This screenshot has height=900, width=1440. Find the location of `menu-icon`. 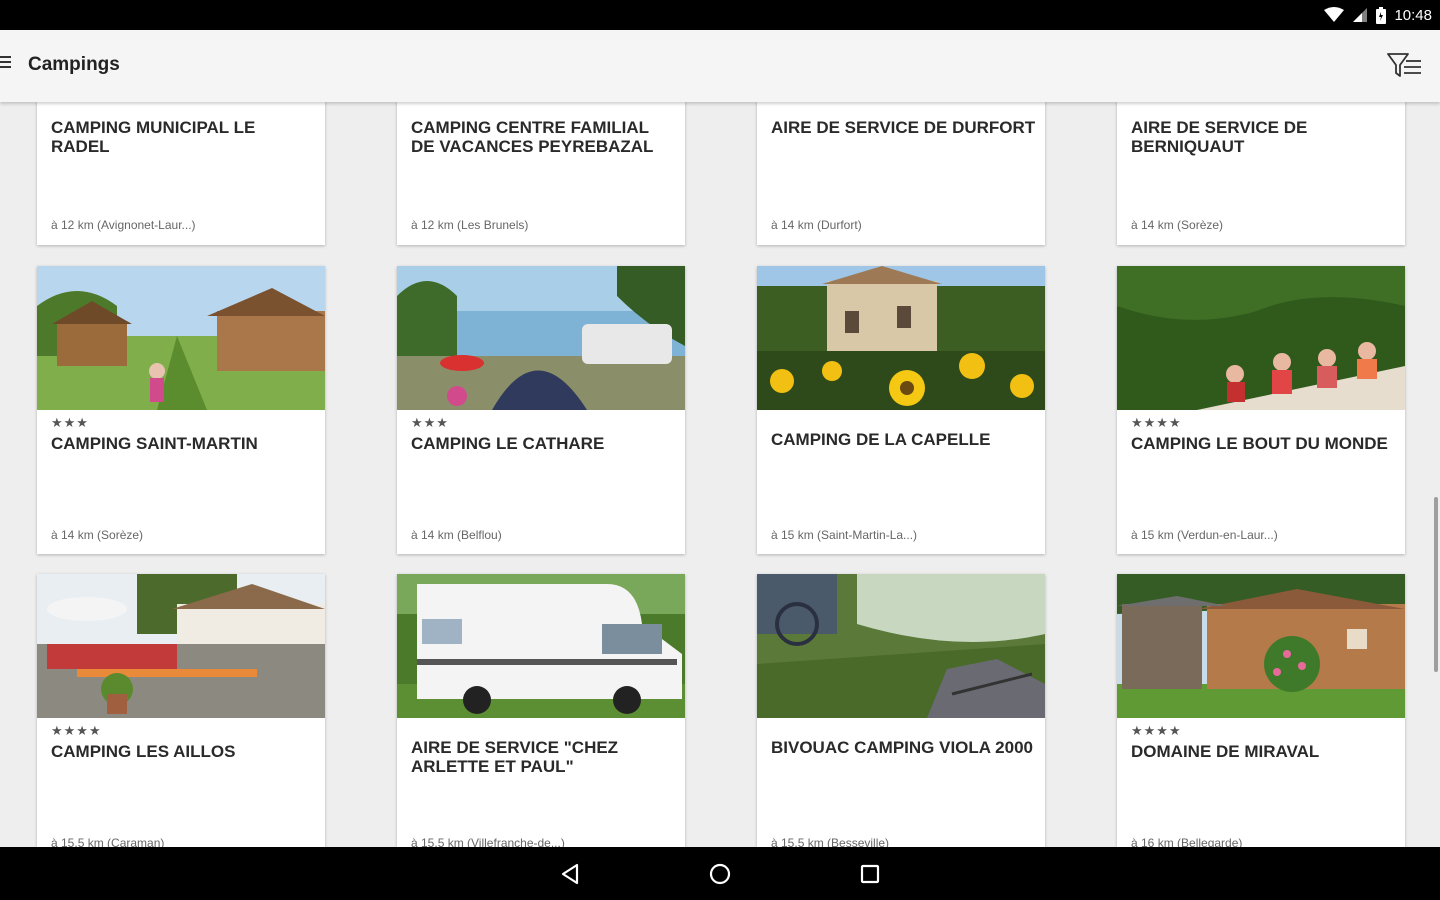

menu-icon is located at coordinates (7, 66).